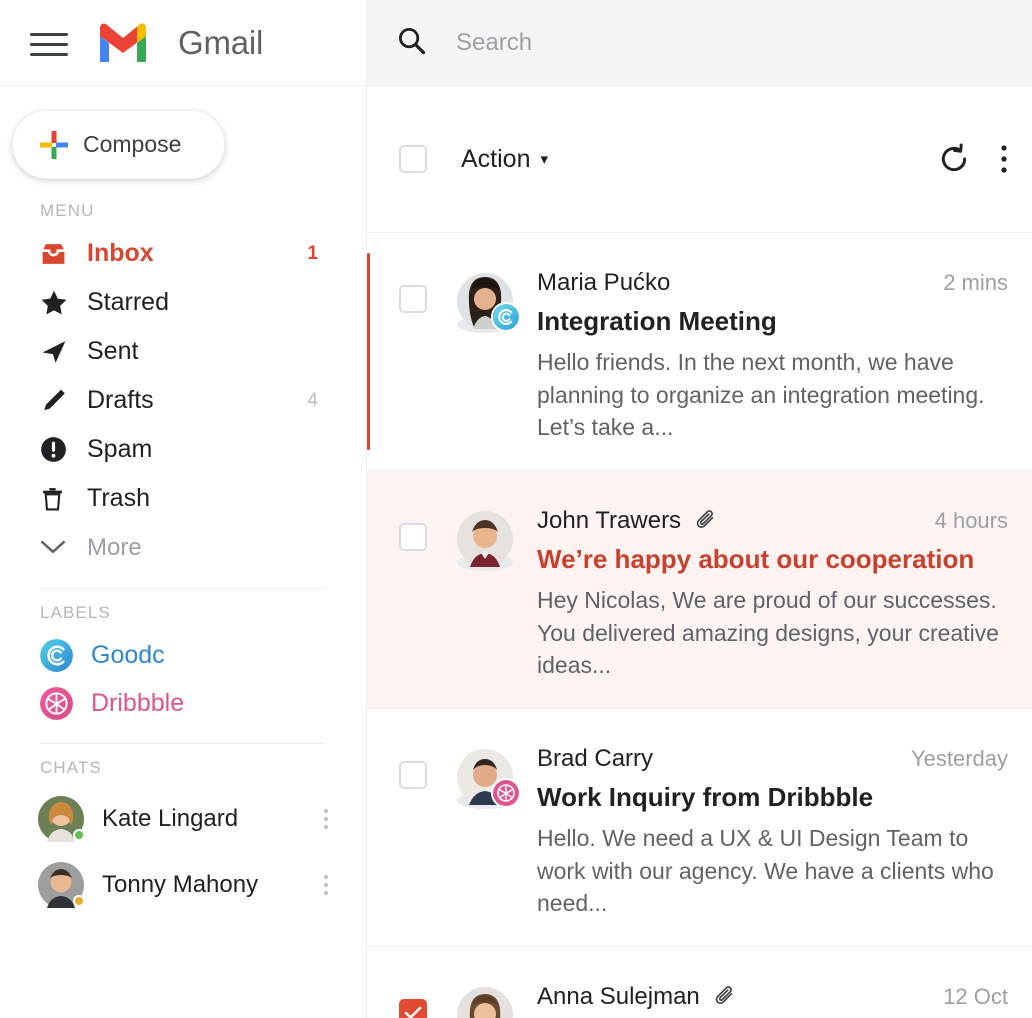 Image resolution: width=1032 pixels, height=1018 pixels. What do you see at coordinates (183, 655) in the screenshot?
I see `sidebar-label-goodc: Goodc` at bounding box center [183, 655].